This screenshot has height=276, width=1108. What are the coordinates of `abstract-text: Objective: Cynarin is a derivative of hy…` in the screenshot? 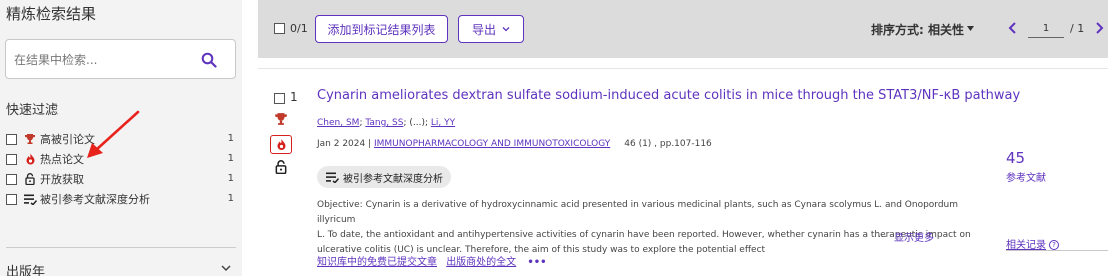 It's located at (652, 228).